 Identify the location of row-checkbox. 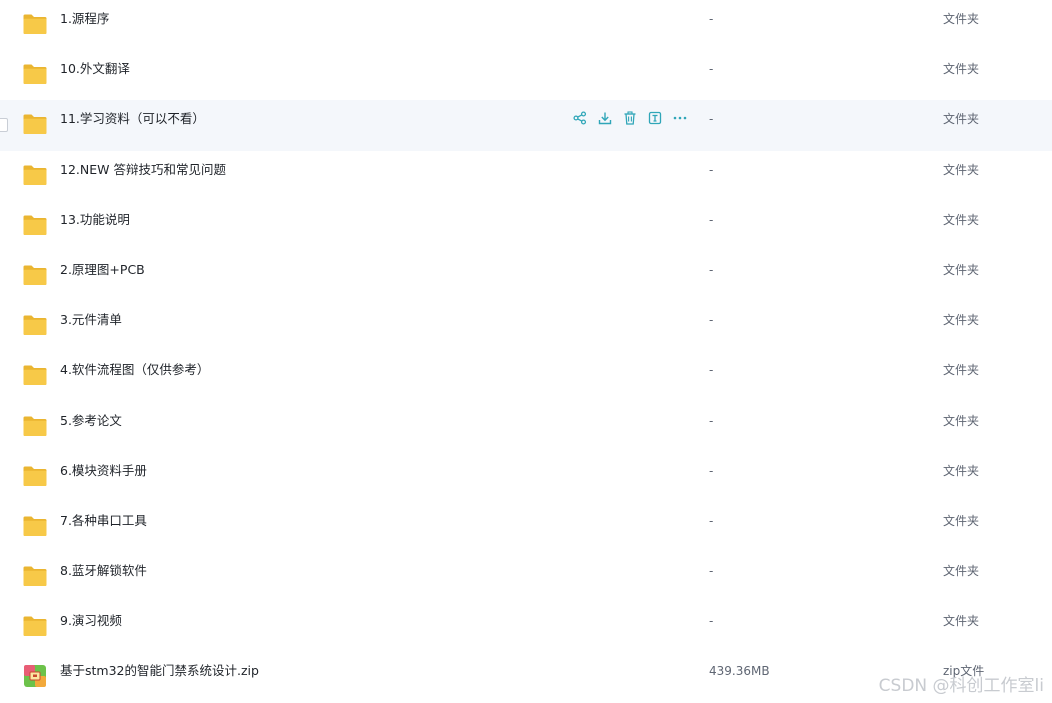
(4, 125).